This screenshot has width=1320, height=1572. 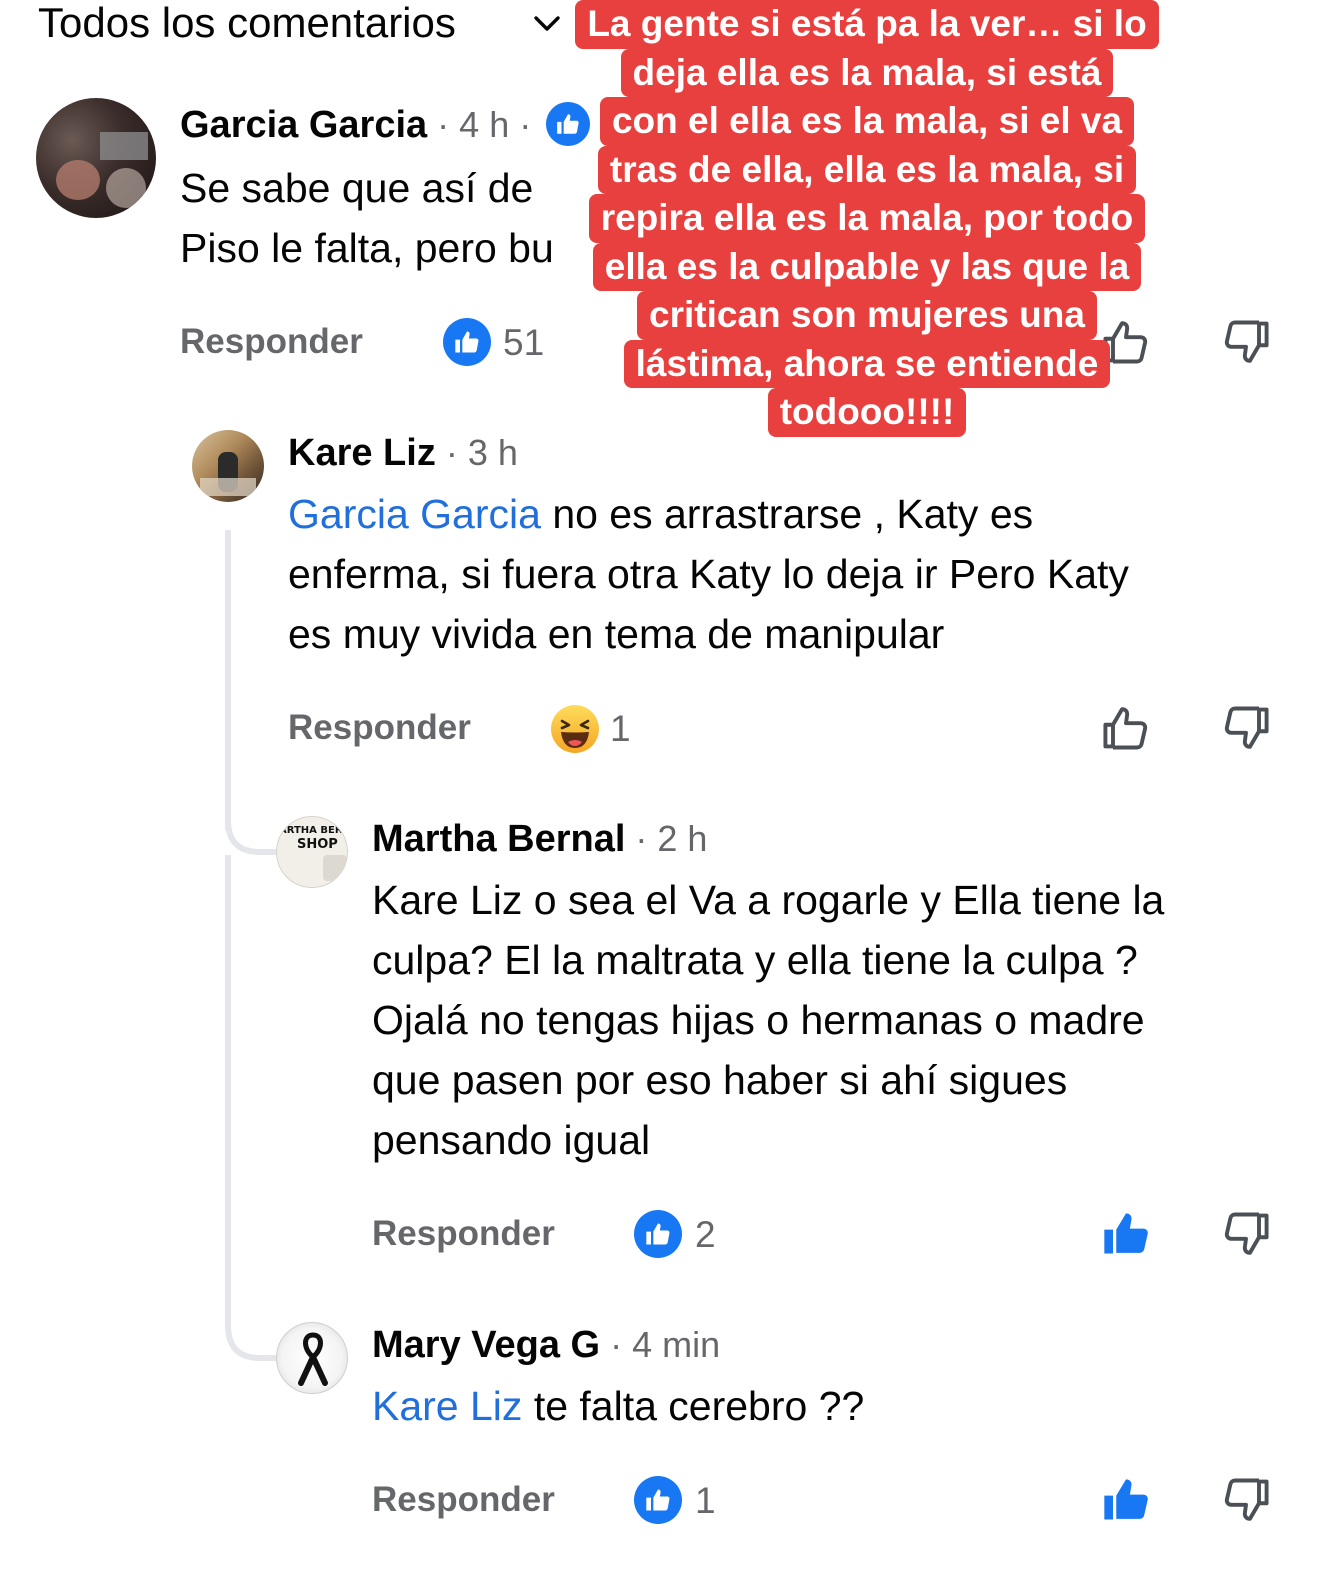 What do you see at coordinates (616, 634) in the screenshot?
I see `comment-text-line: es muy vivida en tema de manipular` at bounding box center [616, 634].